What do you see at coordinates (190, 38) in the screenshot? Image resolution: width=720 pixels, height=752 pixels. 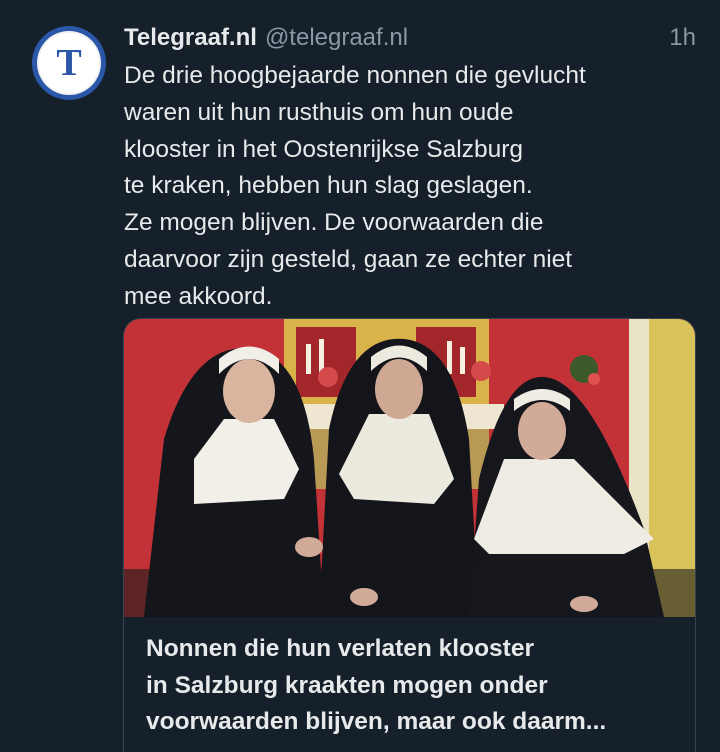 I see `display-name: Telegraaf.nl` at bounding box center [190, 38].